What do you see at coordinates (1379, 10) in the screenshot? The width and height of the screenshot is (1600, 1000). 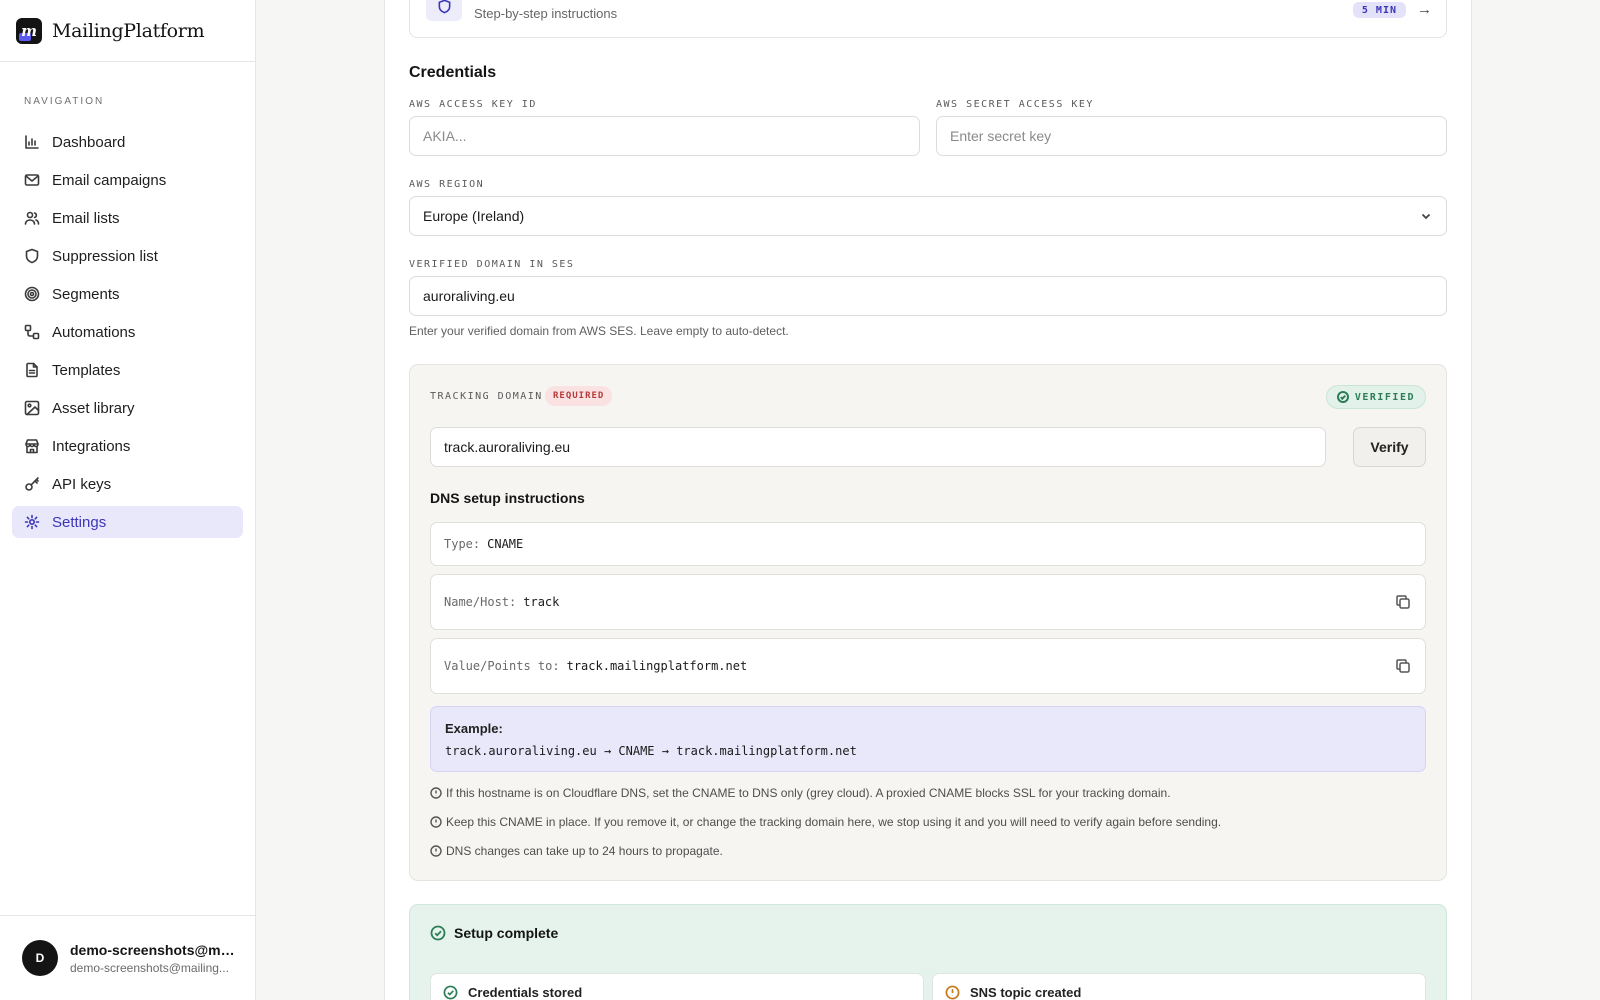 I see `duration-badge: 5 MIN` at bounding box center [1379, 10].